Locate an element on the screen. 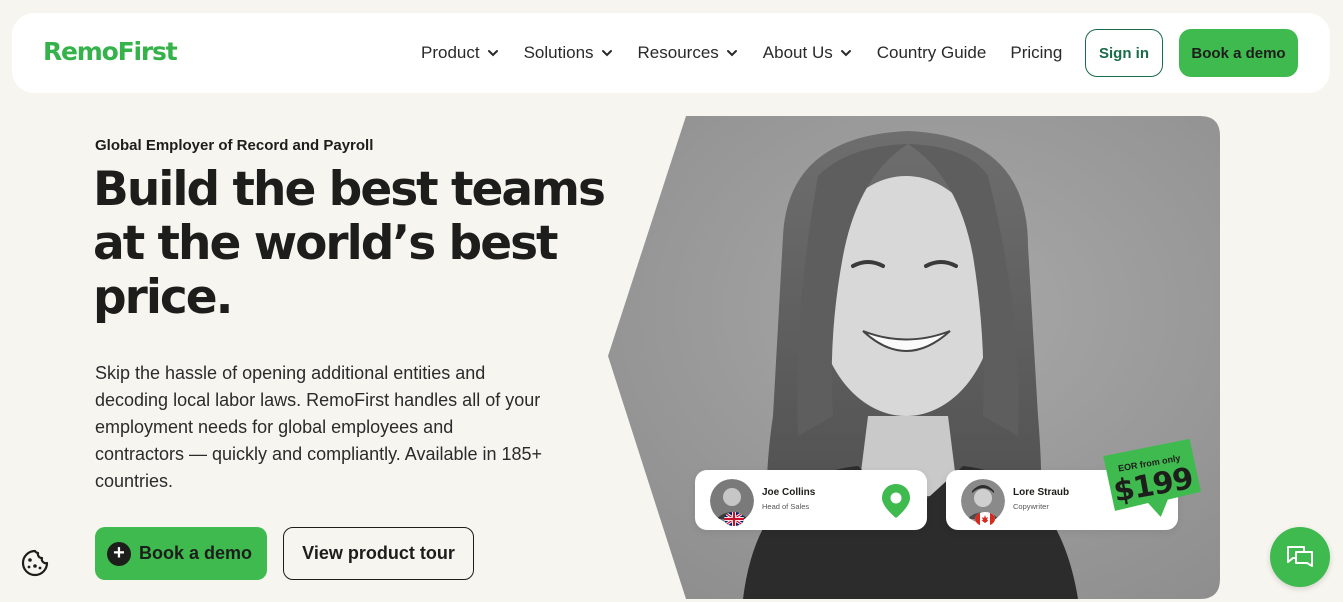 The image size is (1343, 602). nav-item-label: Solutions is located at coordinates (558, 52).